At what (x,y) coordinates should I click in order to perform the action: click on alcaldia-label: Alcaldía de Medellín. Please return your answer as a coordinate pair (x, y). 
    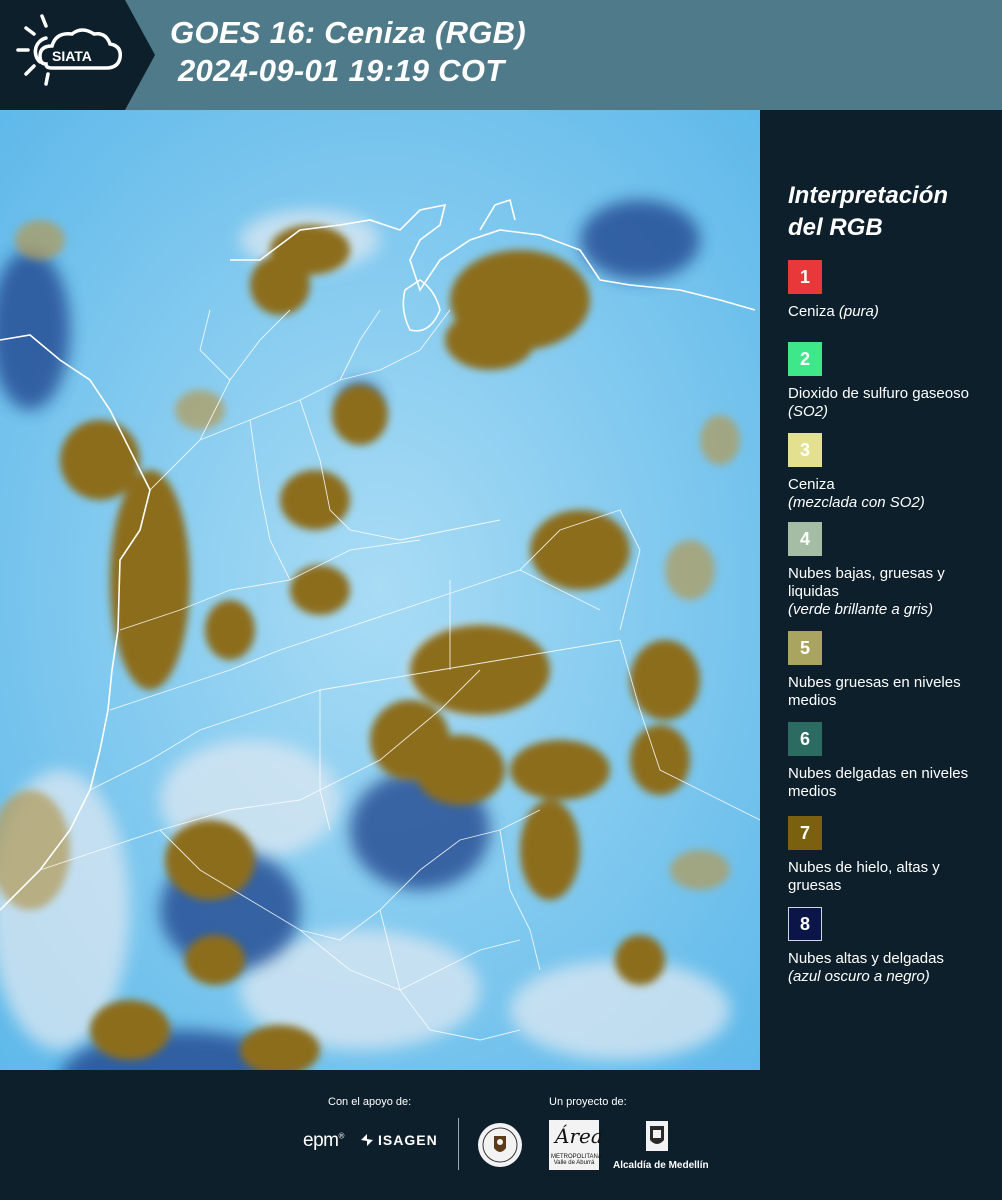
    Looking at the image, I should click on (661, 1165).